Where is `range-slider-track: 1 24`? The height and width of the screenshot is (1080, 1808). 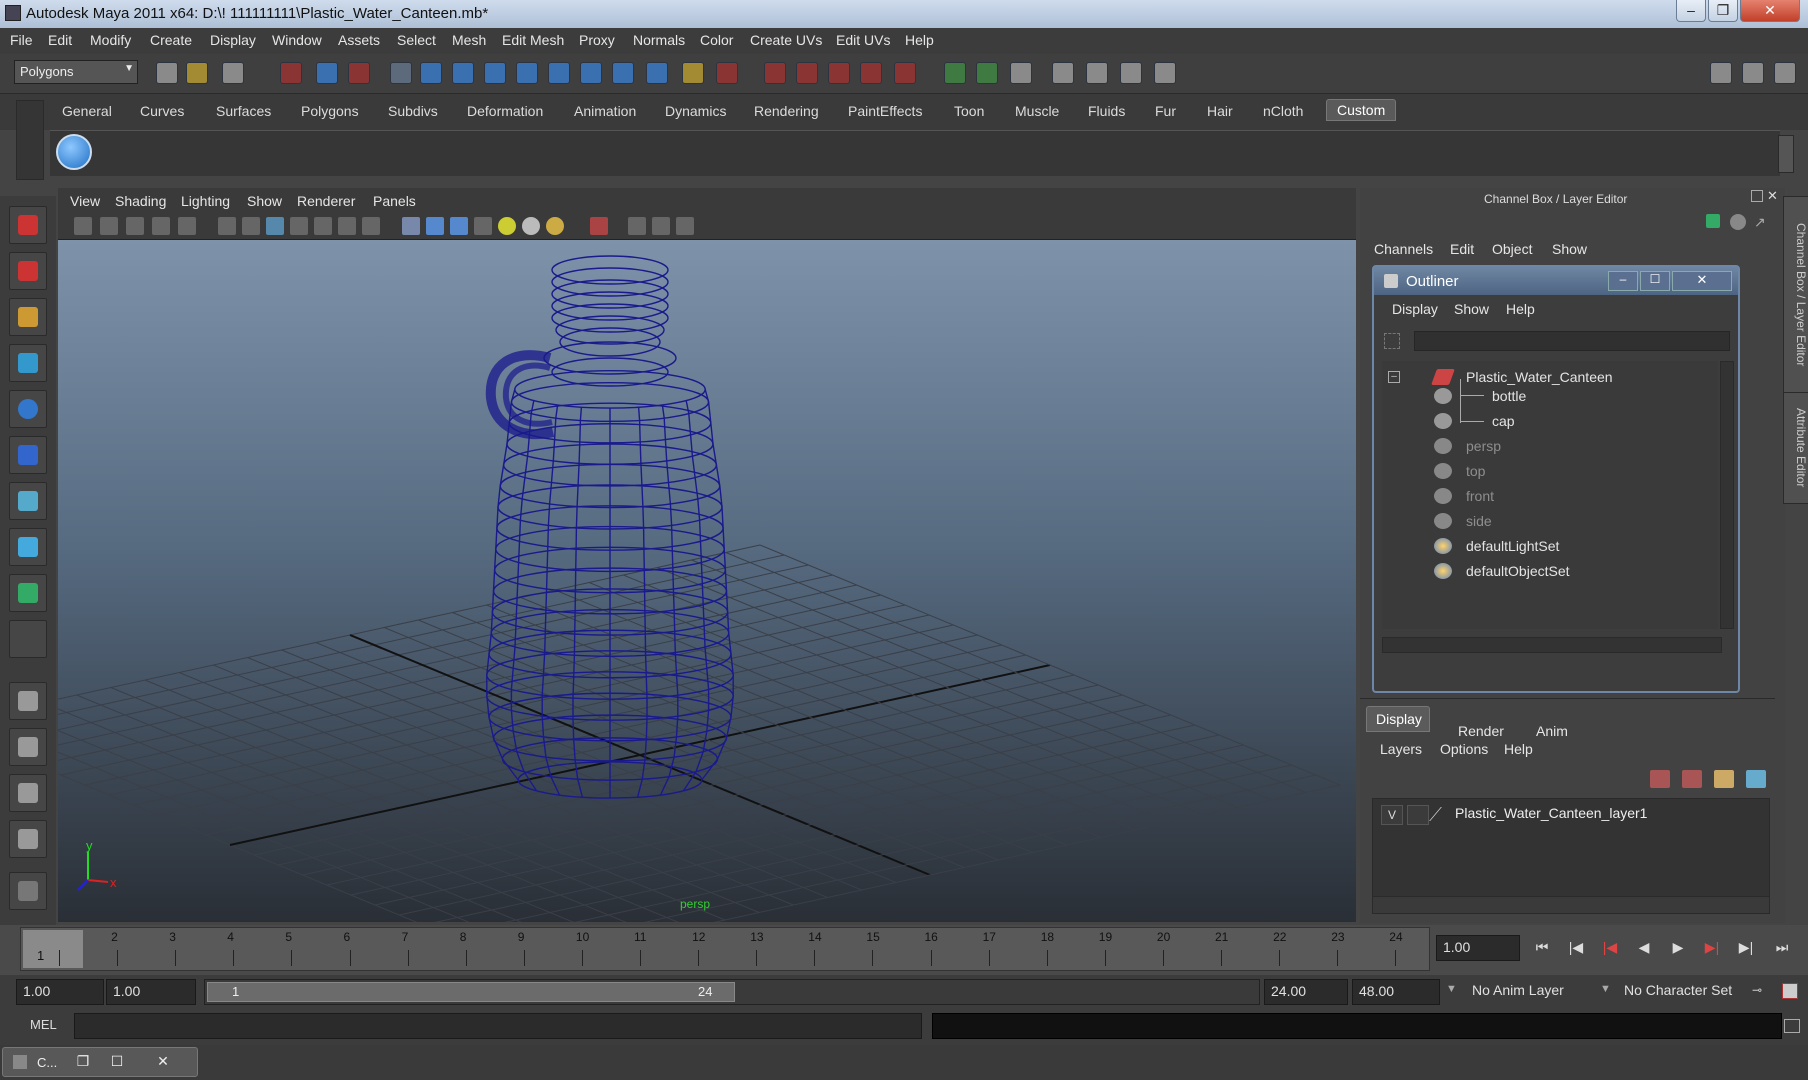
range-slider-track: 1 24 is located at coordinates (732, 992).